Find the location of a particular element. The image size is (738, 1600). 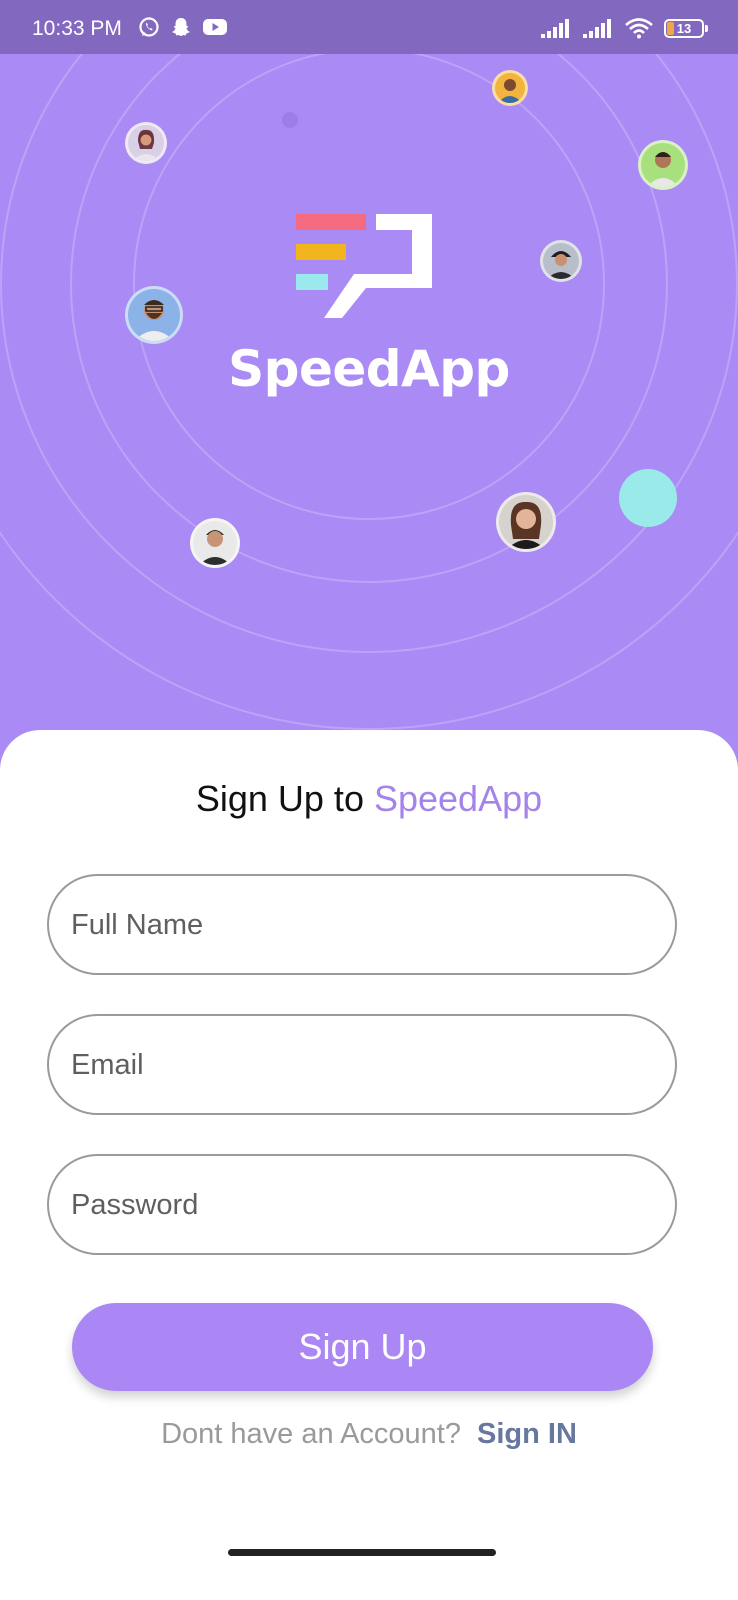

password-input is located at coordinates (361, 1205).